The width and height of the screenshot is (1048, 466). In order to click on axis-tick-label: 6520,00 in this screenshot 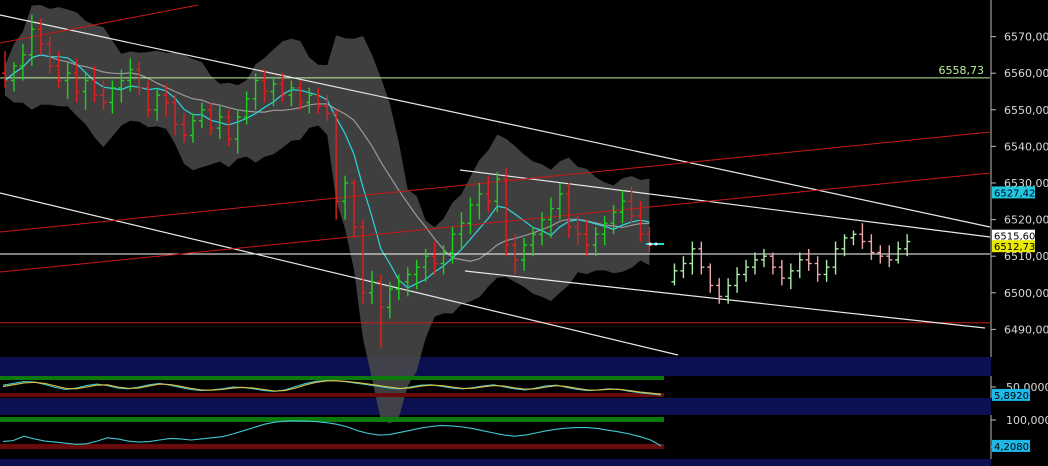, I will do `click(1026, 220)`.